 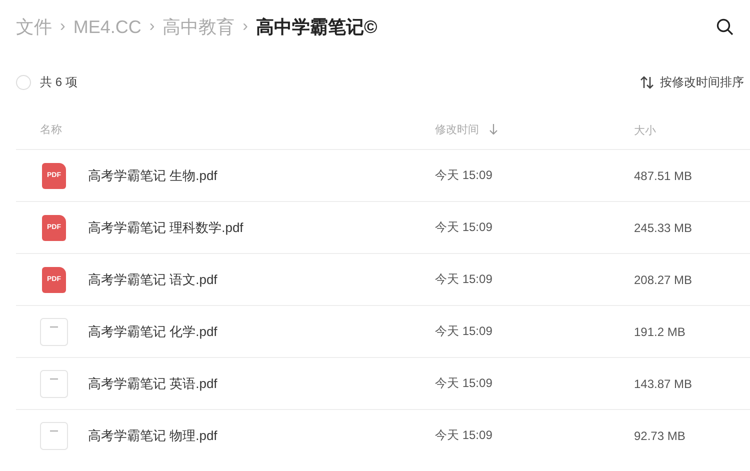 What do you see at coordinates (166, 227) in the screenshot?
I see `file-name: 高考学霸笔记 理科数学.pdf` at bounding box center [166, 227].